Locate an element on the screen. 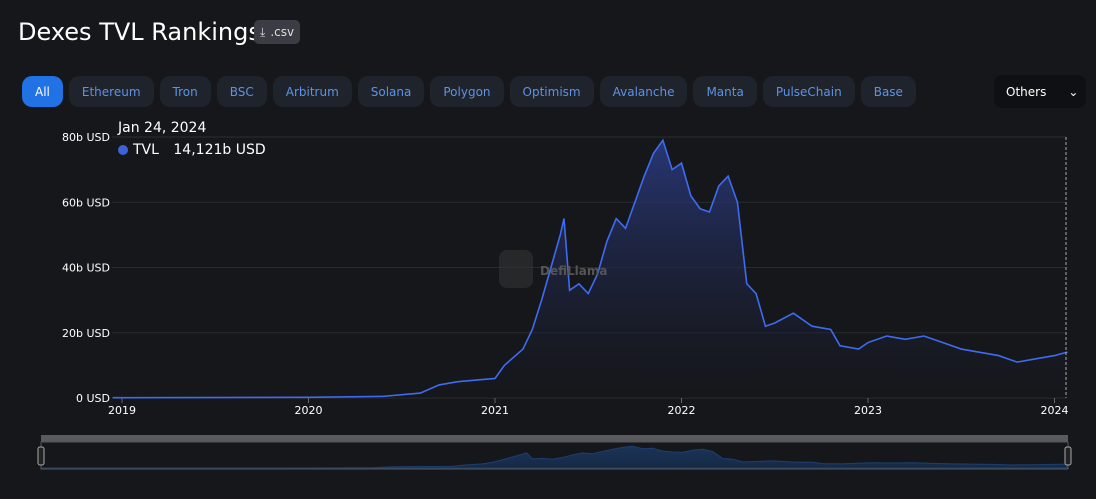 Image resolution: width=1096 pixels, height=499 pixels. tooltip-date: Jan 24, 2024 is located at coordinates (162, 128).